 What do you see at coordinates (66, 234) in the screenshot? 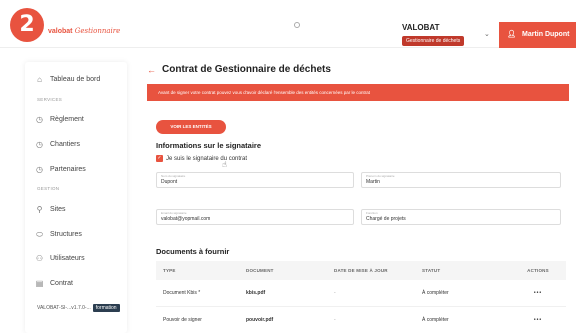
I see `sidebar-item-label: Structures` at bounding box center [66, 234].